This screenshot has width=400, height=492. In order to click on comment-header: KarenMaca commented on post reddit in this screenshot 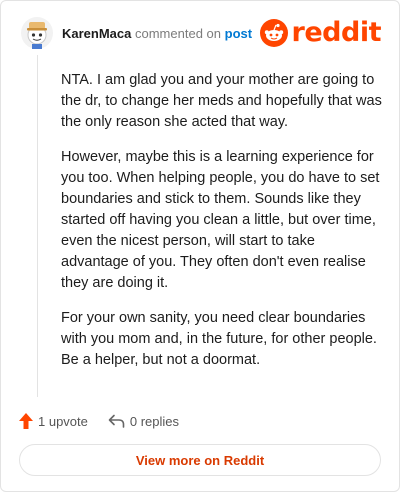, I will do `click(202, 34)`.